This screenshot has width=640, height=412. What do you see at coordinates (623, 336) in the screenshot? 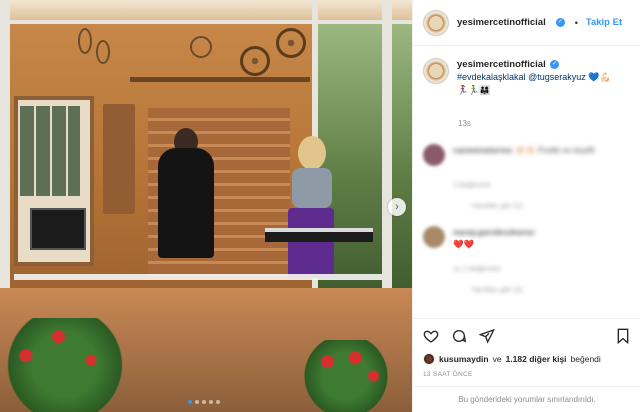
I see `bookmark-icon` at bounding box center [623, 336].